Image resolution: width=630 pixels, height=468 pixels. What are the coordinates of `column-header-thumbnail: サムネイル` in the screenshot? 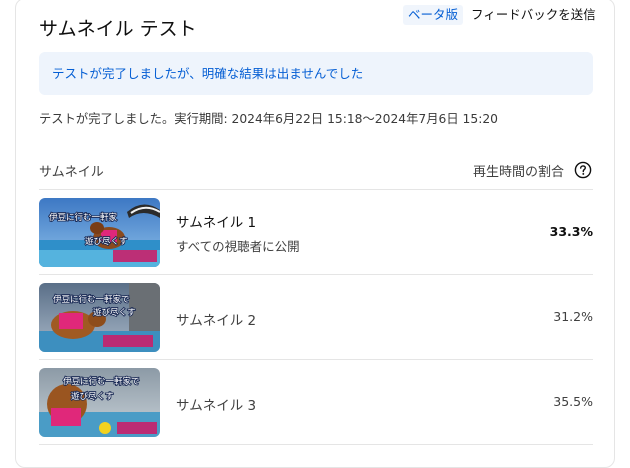 It's located at (71, 172).